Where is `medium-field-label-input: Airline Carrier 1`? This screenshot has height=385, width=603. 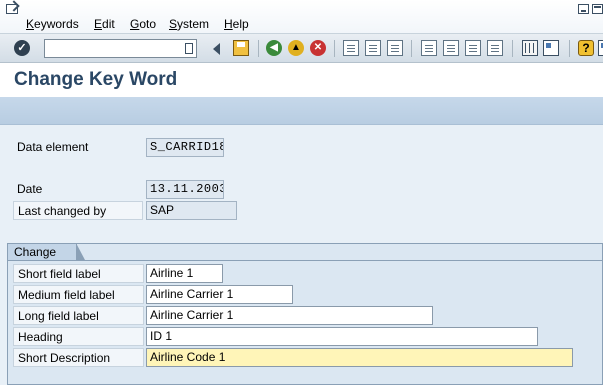 medium-field-label-input: Airline Carrier 1 is located at coordinates (219, 294).